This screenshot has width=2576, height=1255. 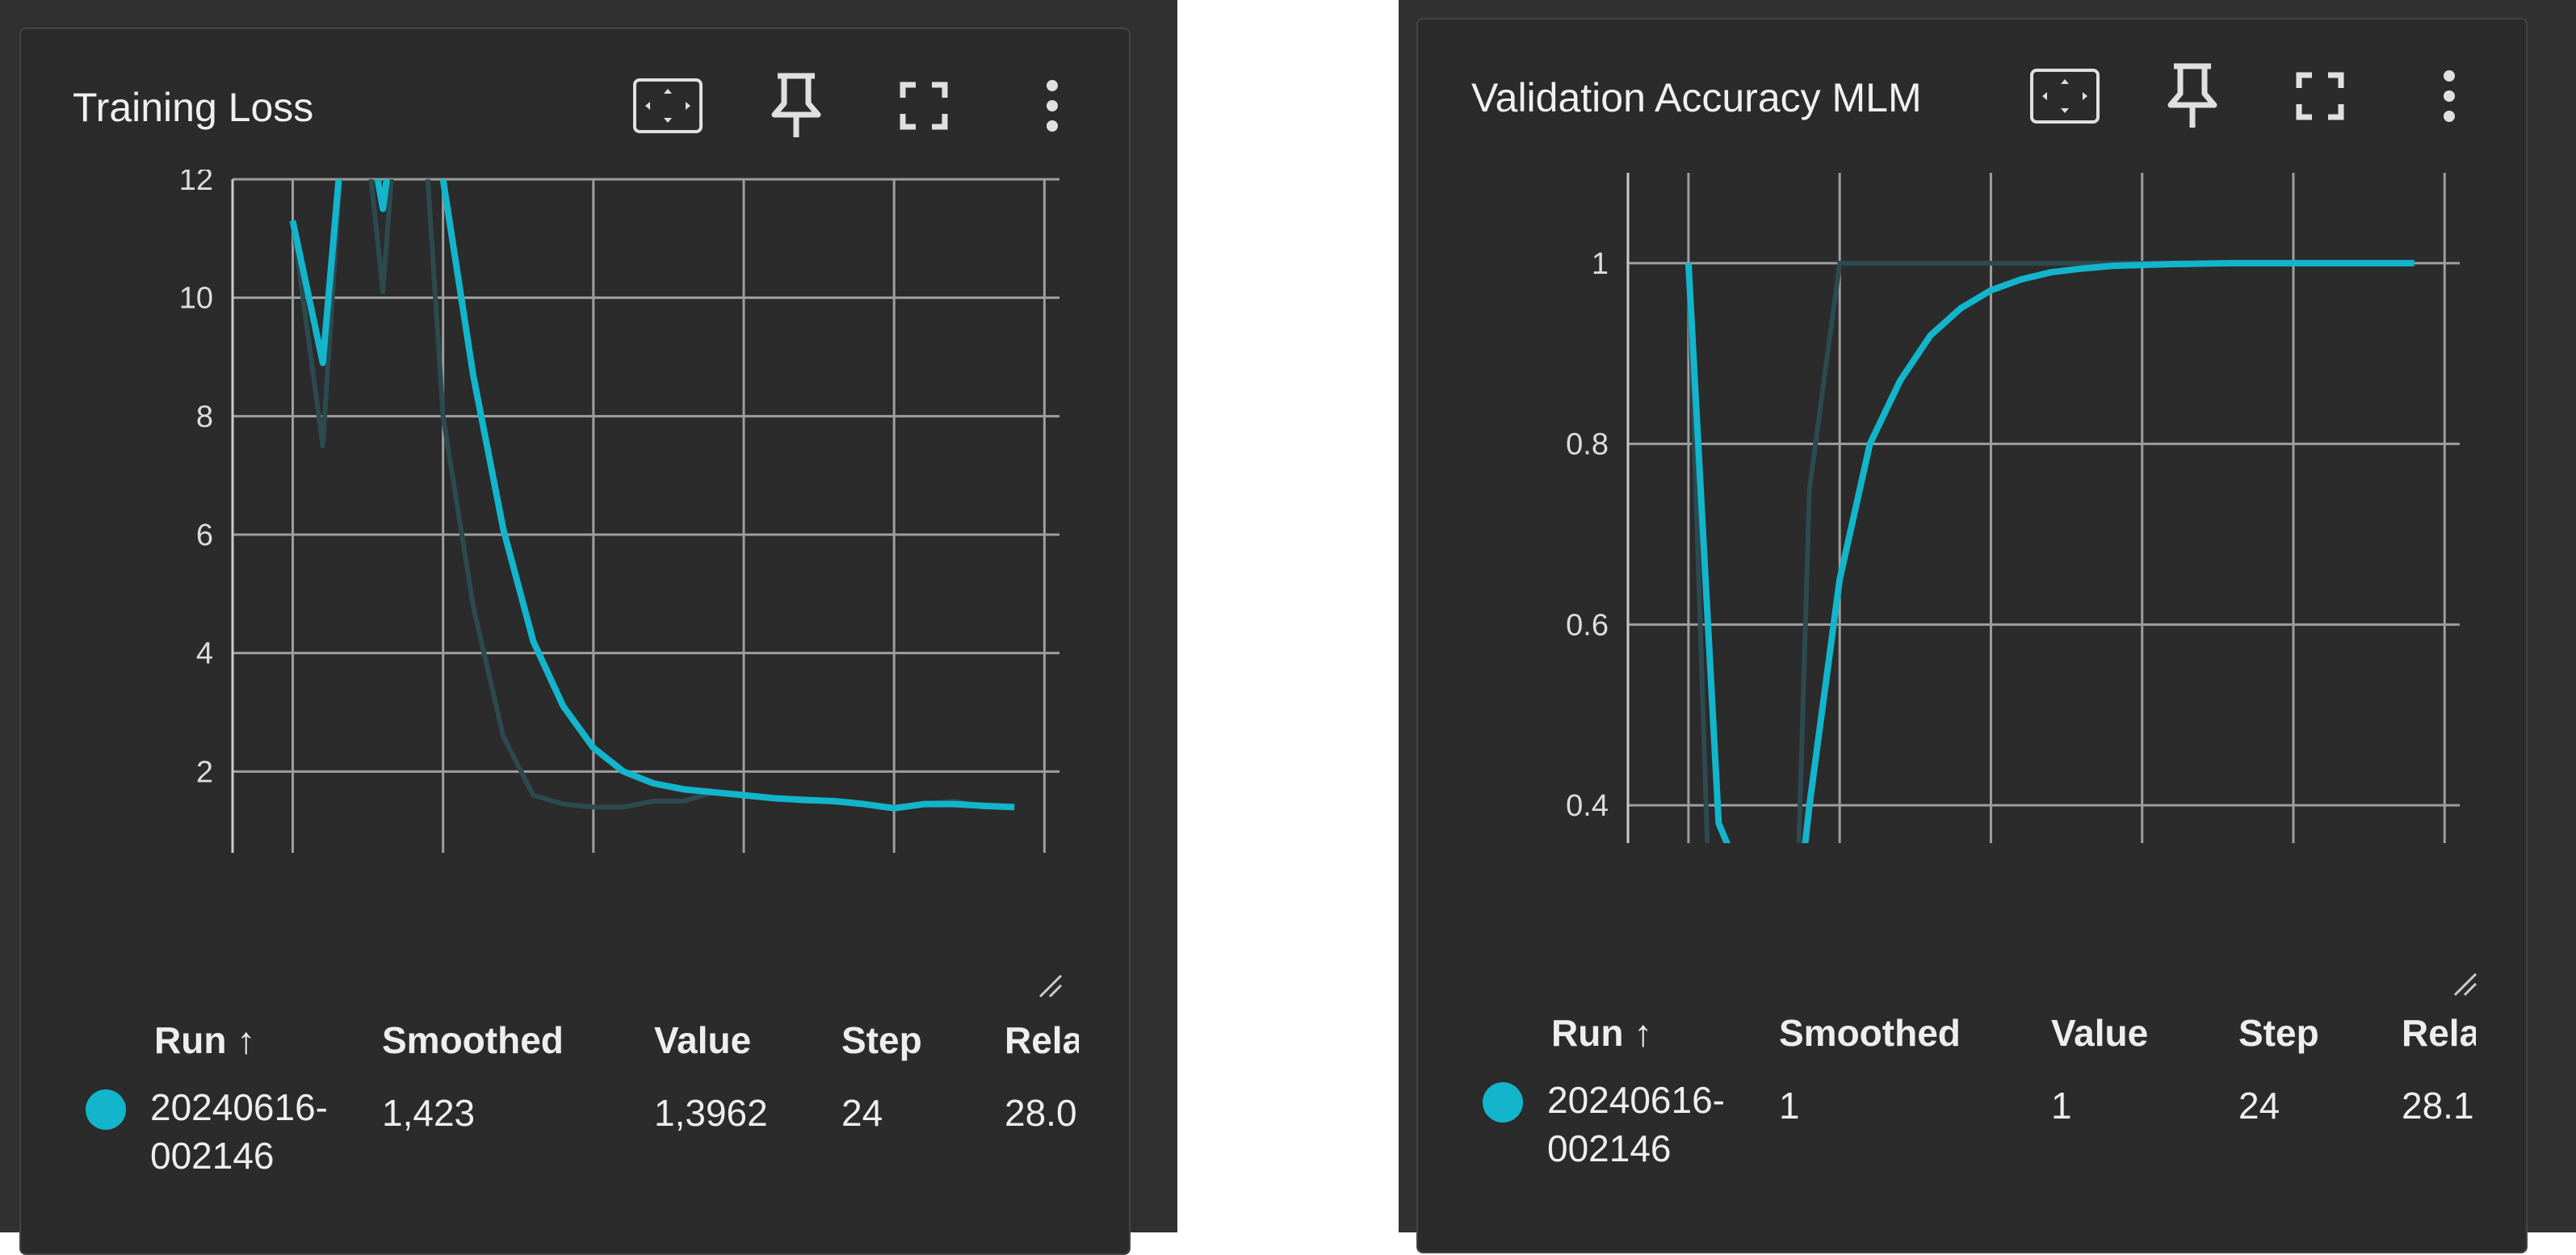 I want to click on smoothed-value: 1, so click(x=1790, y=1106).